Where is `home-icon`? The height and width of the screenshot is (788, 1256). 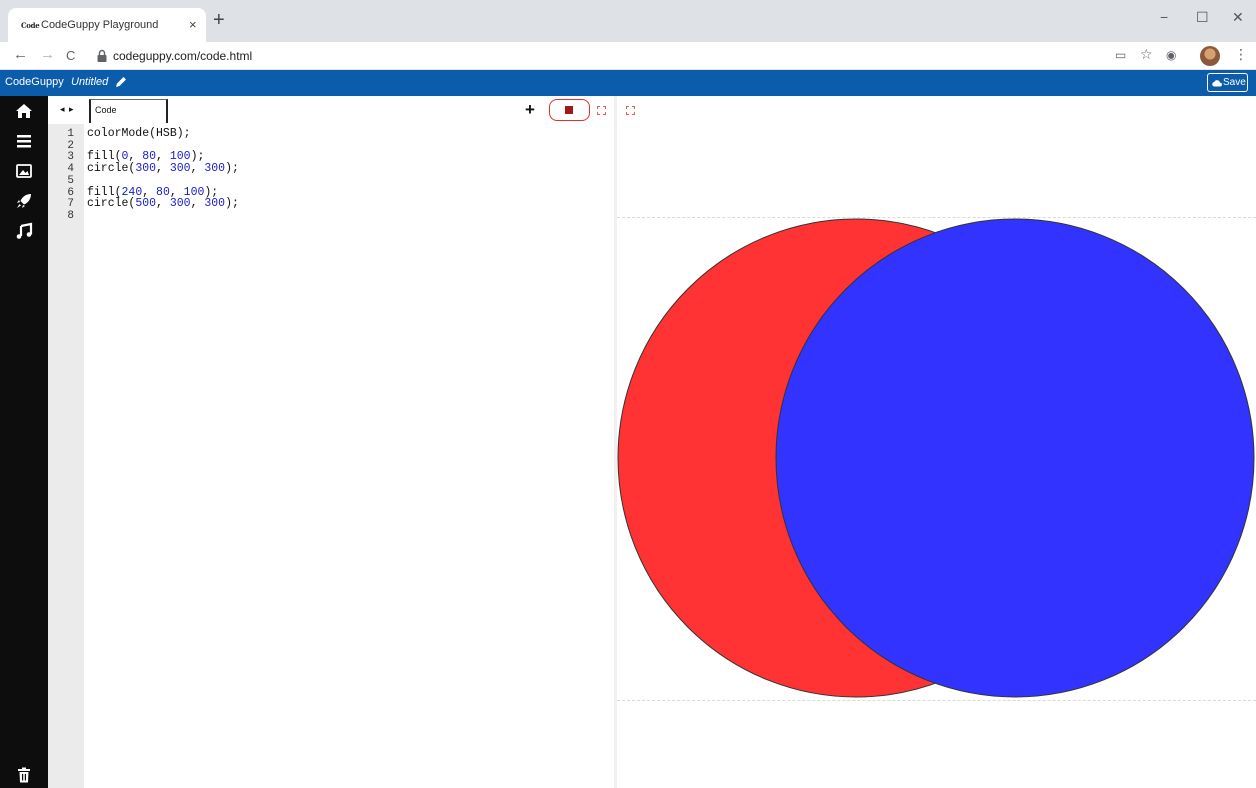 home-icon is located at coordinates (24, 111).